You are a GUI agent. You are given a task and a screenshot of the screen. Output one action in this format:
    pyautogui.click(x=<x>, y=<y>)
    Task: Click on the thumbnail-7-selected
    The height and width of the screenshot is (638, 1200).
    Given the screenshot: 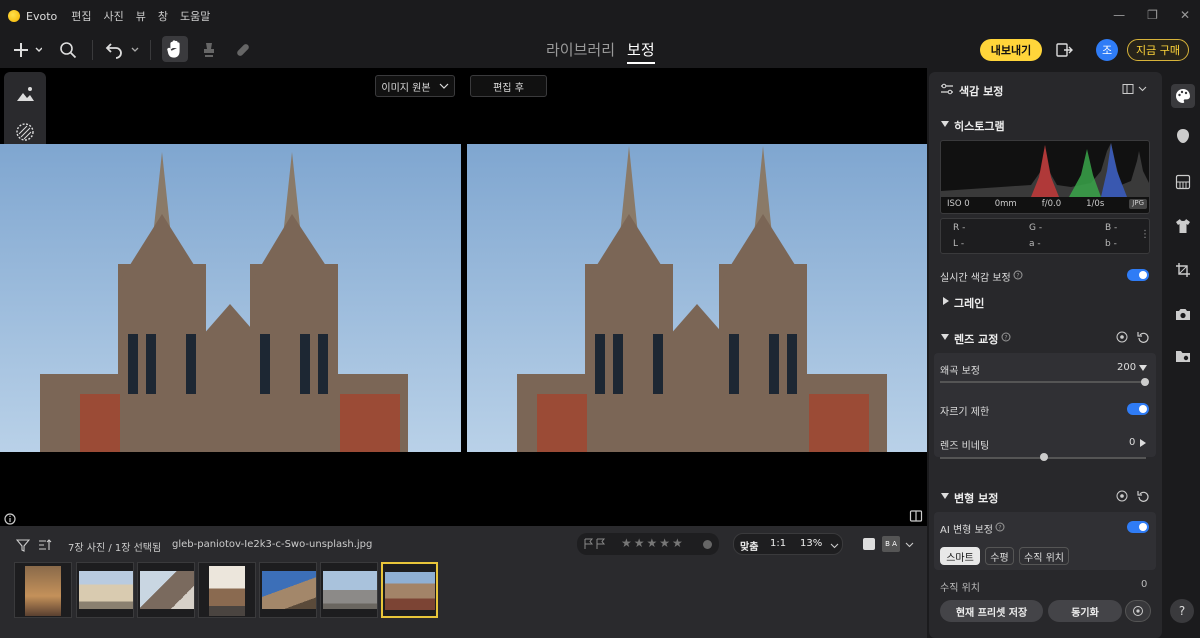 What is the action you would take?
    pyautogui.click(x=409, y=590)
    